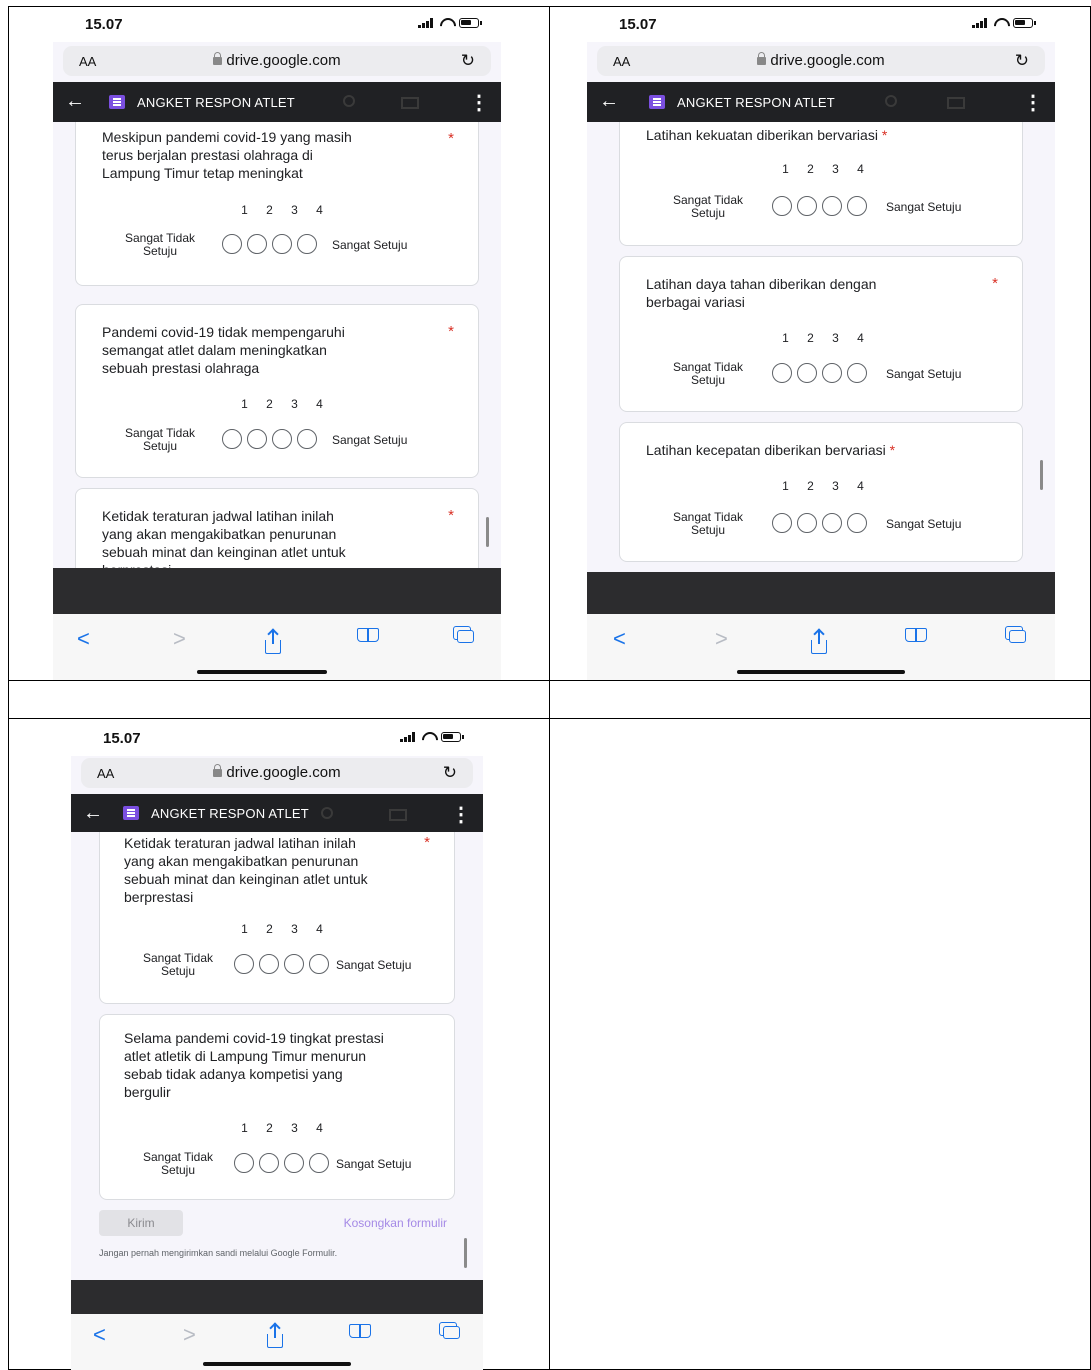 Image resolution: width=1091 pixels, height=1370 pixels. I want to click on app-bar: ← ANGKET RESPON ATLET ⋮, so click(277, 102).